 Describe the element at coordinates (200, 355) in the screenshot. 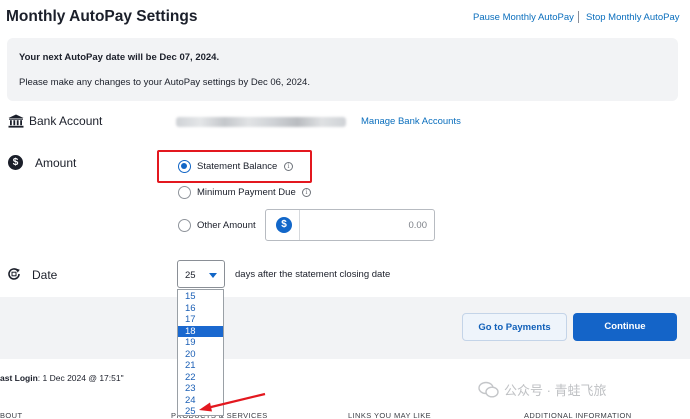

I see `dropdown-option: 20` at that location.